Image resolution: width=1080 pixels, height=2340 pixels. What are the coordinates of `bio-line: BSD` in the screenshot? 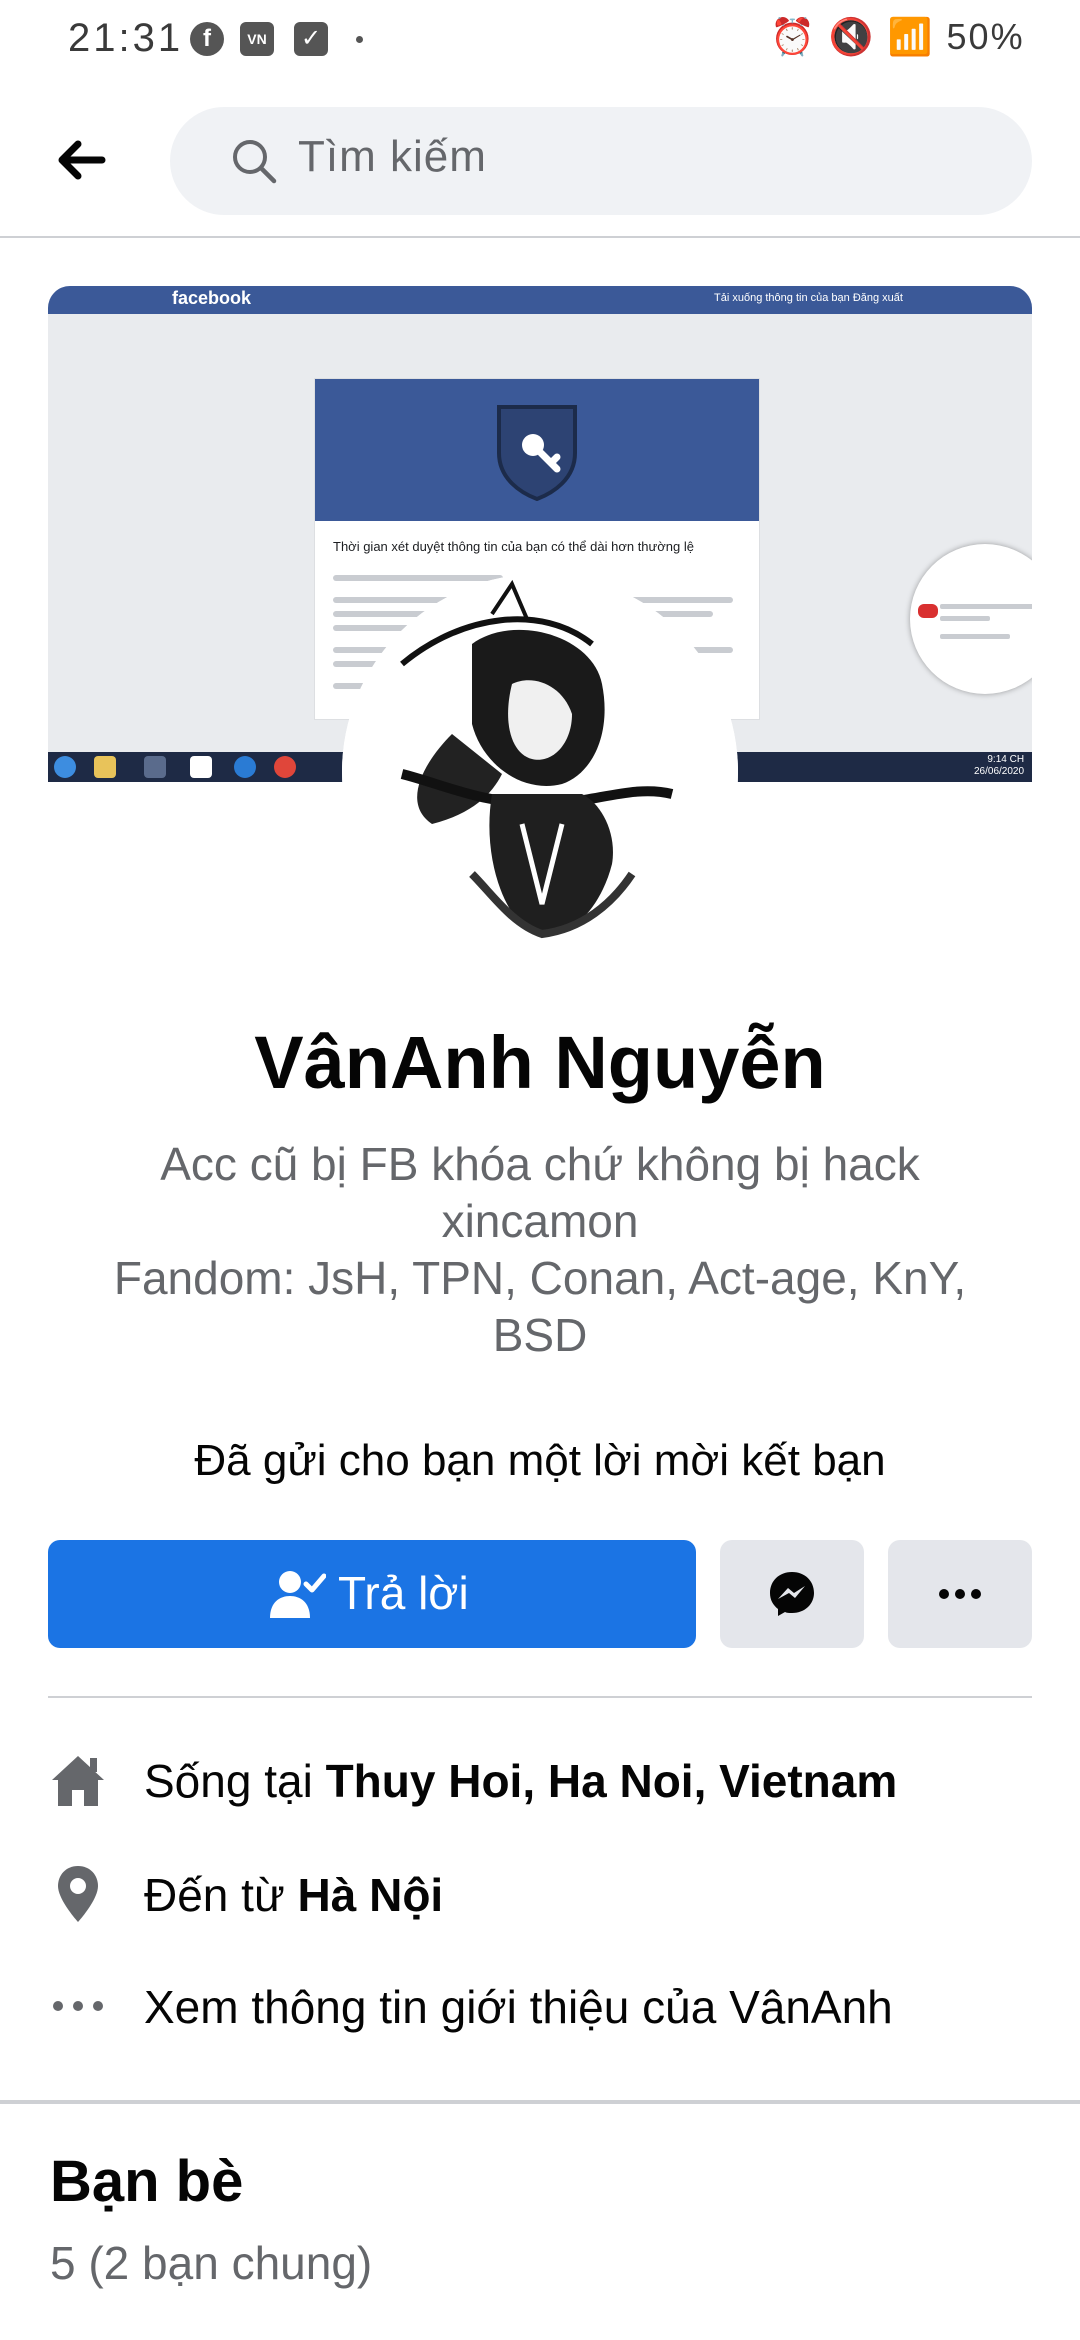 It's located at (540, 1335).